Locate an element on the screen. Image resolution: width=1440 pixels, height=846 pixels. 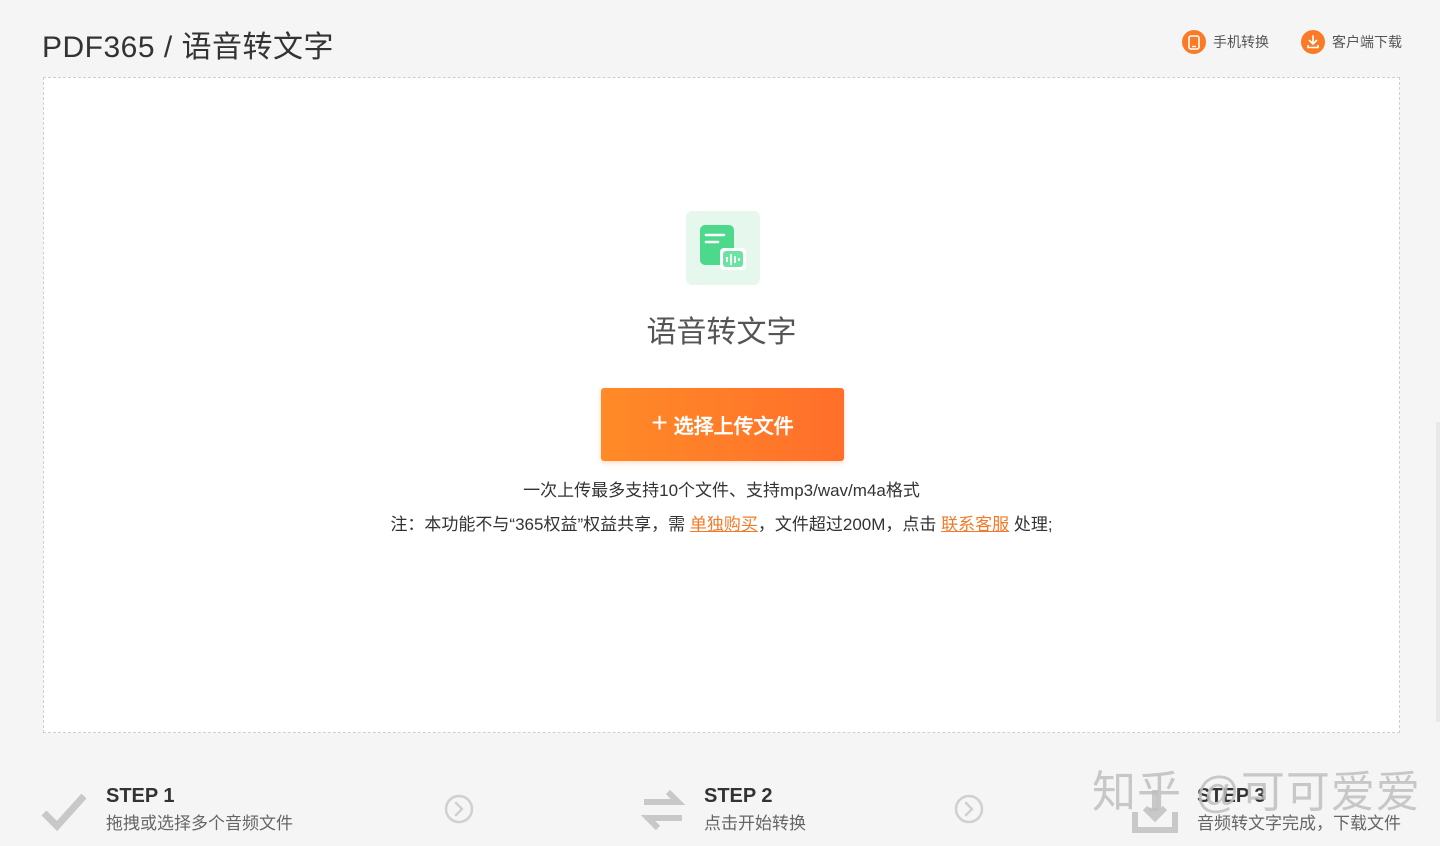
buy-separately-link: 单独购买 is located at coordinates (724, 524).